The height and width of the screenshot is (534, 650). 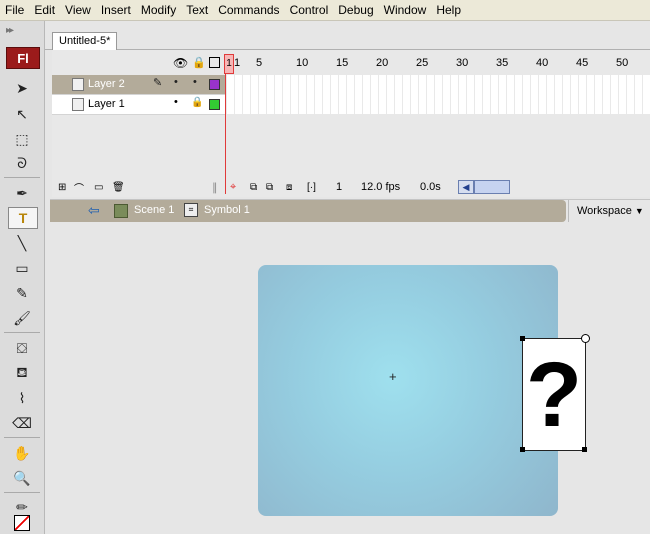 I want to click on workspace-label: Workspace, so click(x=604, y=211).